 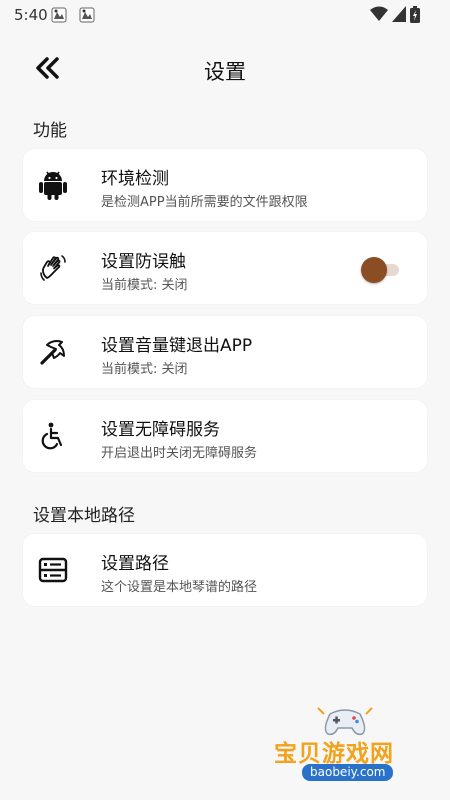 I want to click on accessibility-icon, so click(x=53, y=436).